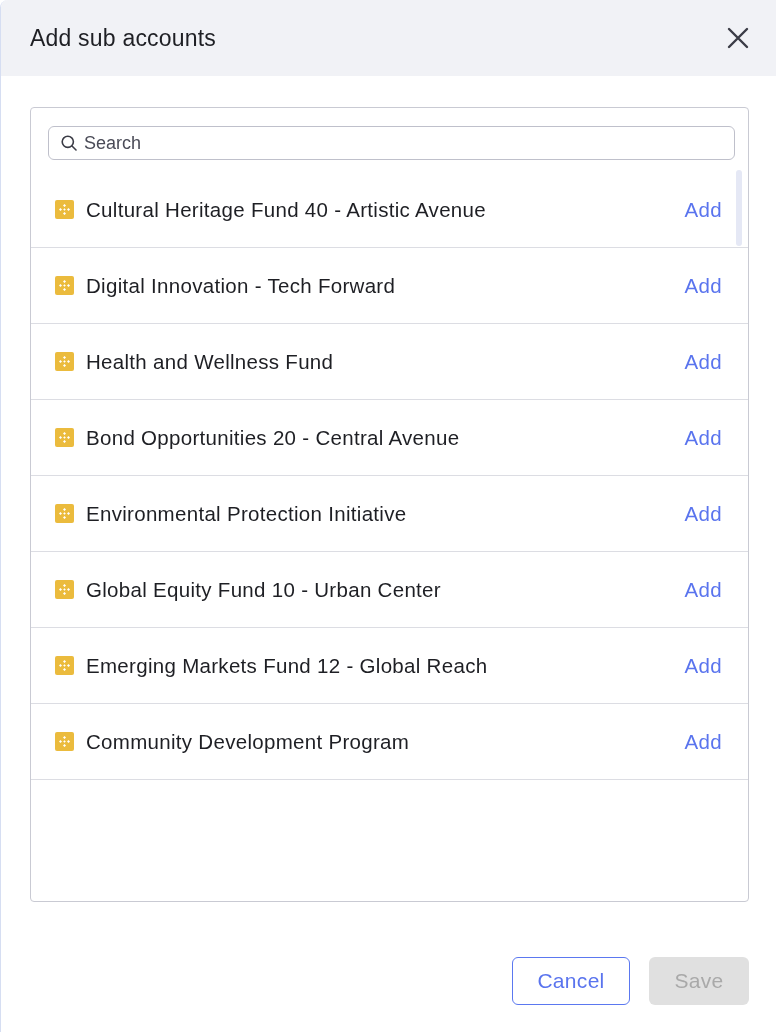  What do you see at coordinates (287, 665) in the screenshot?
I see `account-name: Emerging Markets Fund 12 - Global Reach` at bounding box center [287, 665].